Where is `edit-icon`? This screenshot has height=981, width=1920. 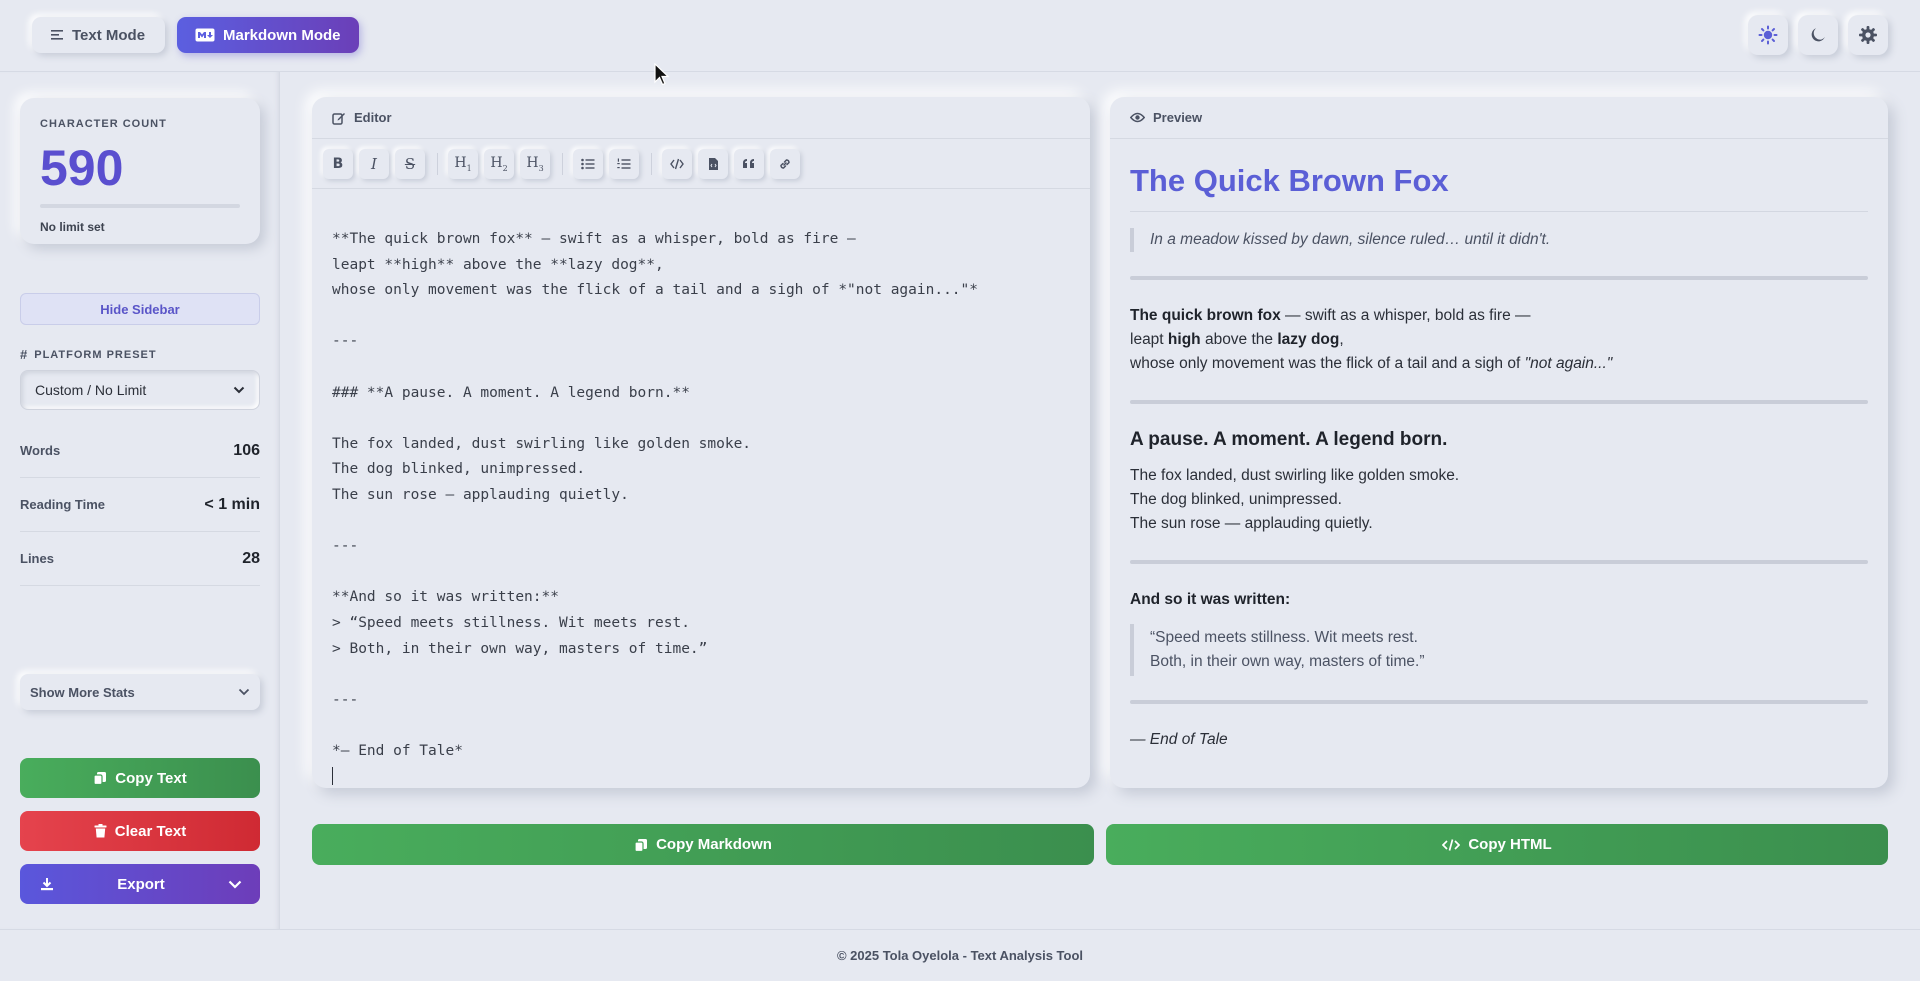 edit-icon is located at coordinates (338, 118).